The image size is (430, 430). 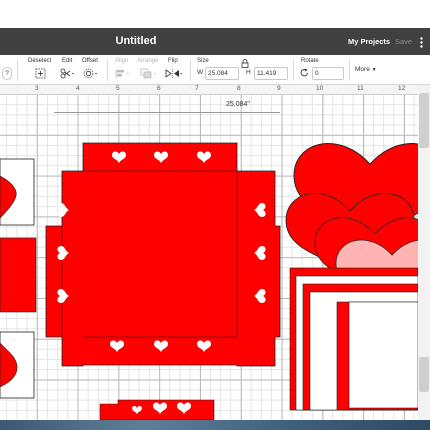 I want to click on align-icon, so click(x=123, y=73).